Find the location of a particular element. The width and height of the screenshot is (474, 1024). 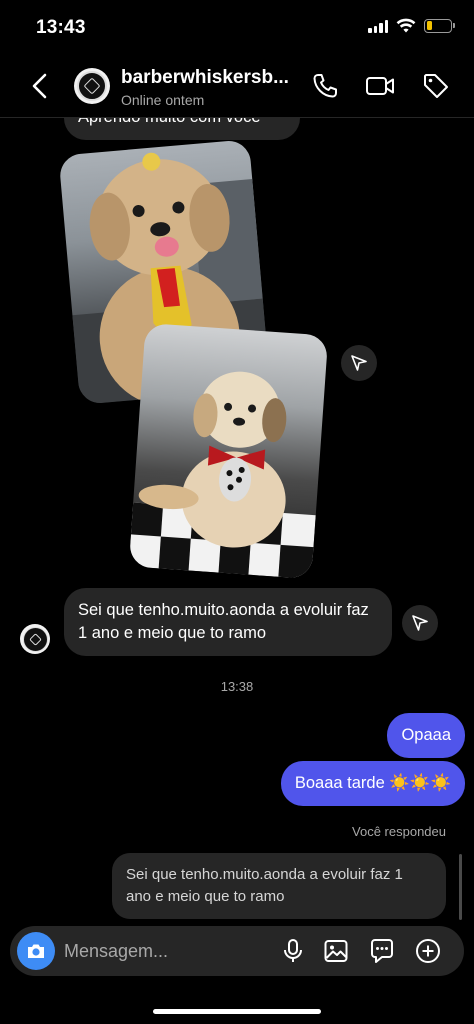

call-button is located at coordinates (325, 86).